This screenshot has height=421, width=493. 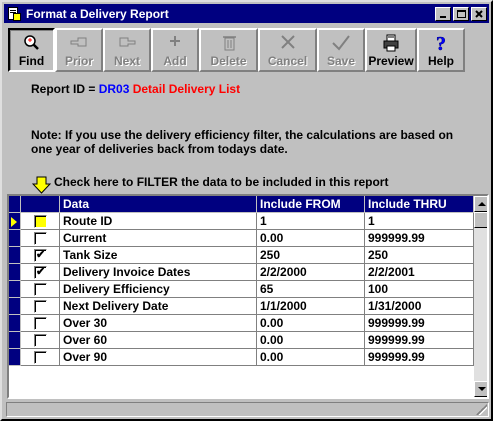 I want to click on maximize-icon, so click(x=461, y=13).